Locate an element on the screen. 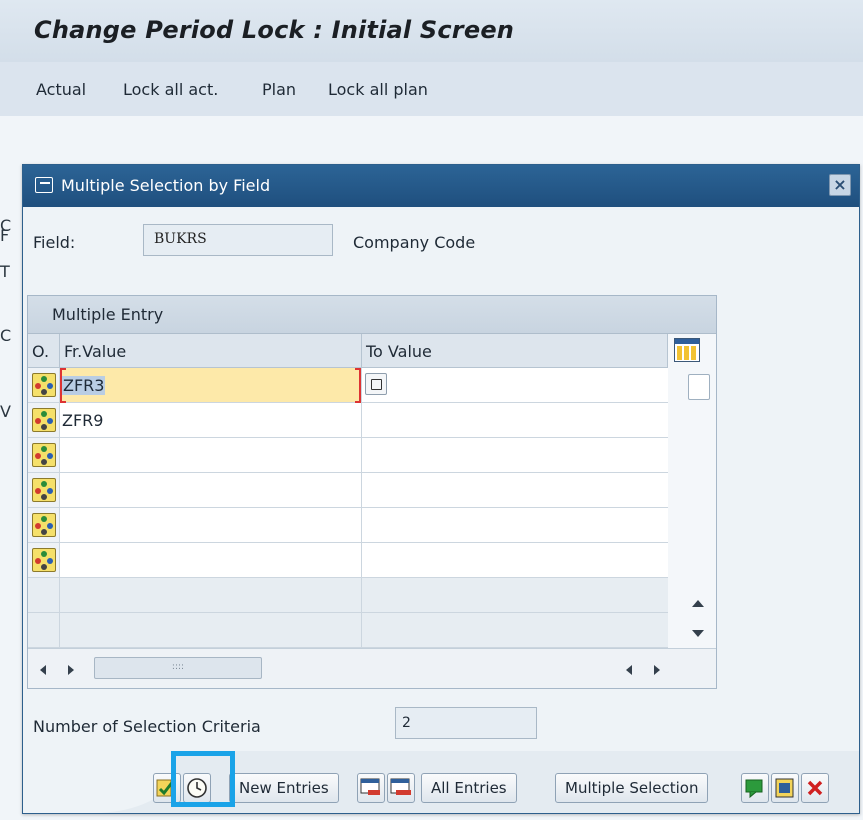  close-button: × is located at coordinates (840, 185).